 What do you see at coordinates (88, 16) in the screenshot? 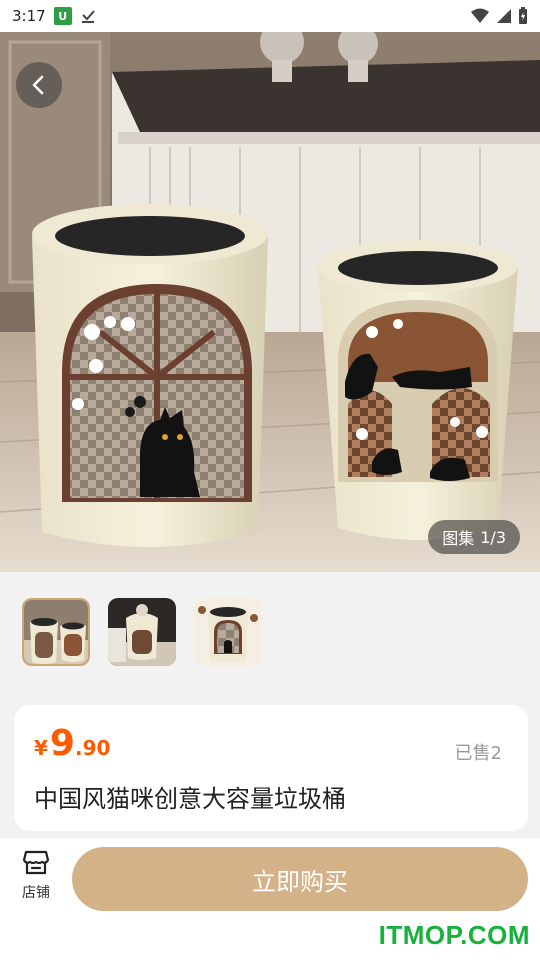
I see `download-complete-icon` at bounding box center [88, 16].